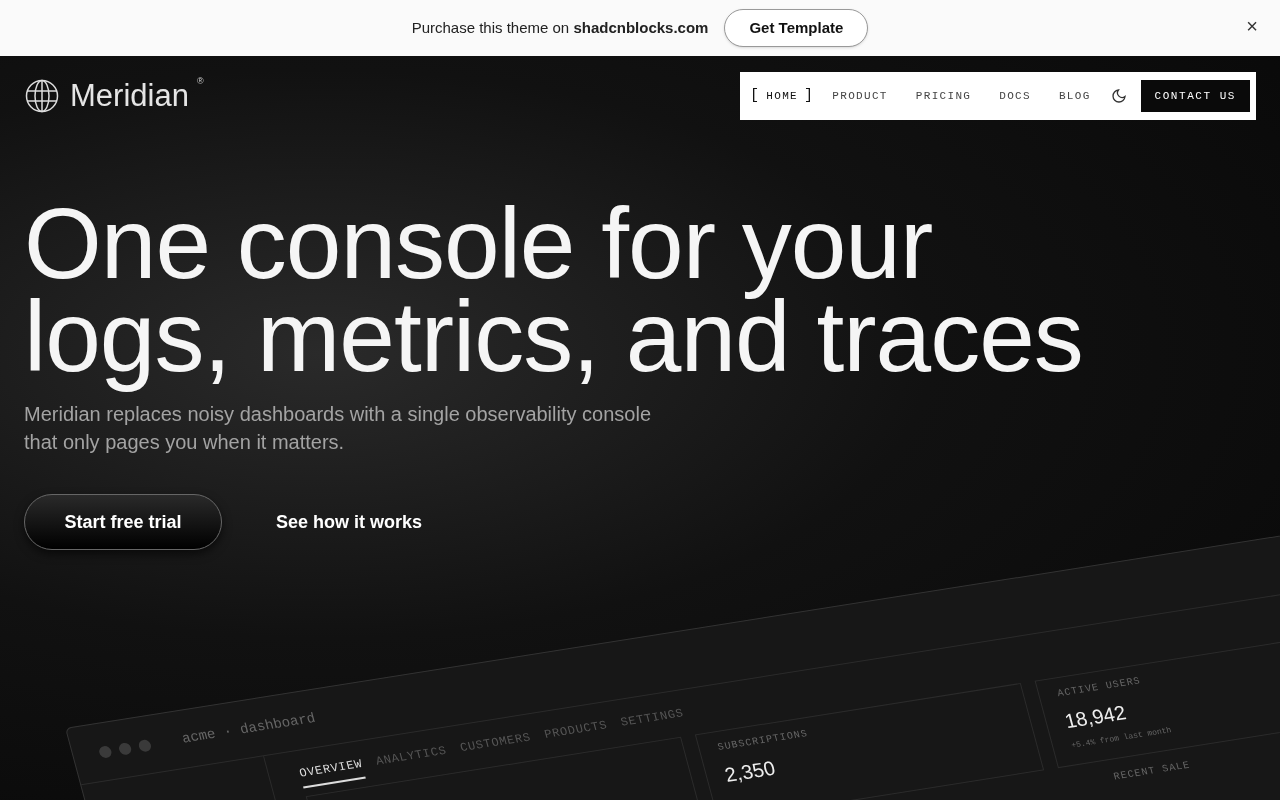 This screenshot has height=800, width=1280. Describe the element at coordinates (338, 428) in the screenshot. I see `hero-subtitle: Meridian replaces noisy dashboards with a single observability console that only pages you when it matters.` at that location.